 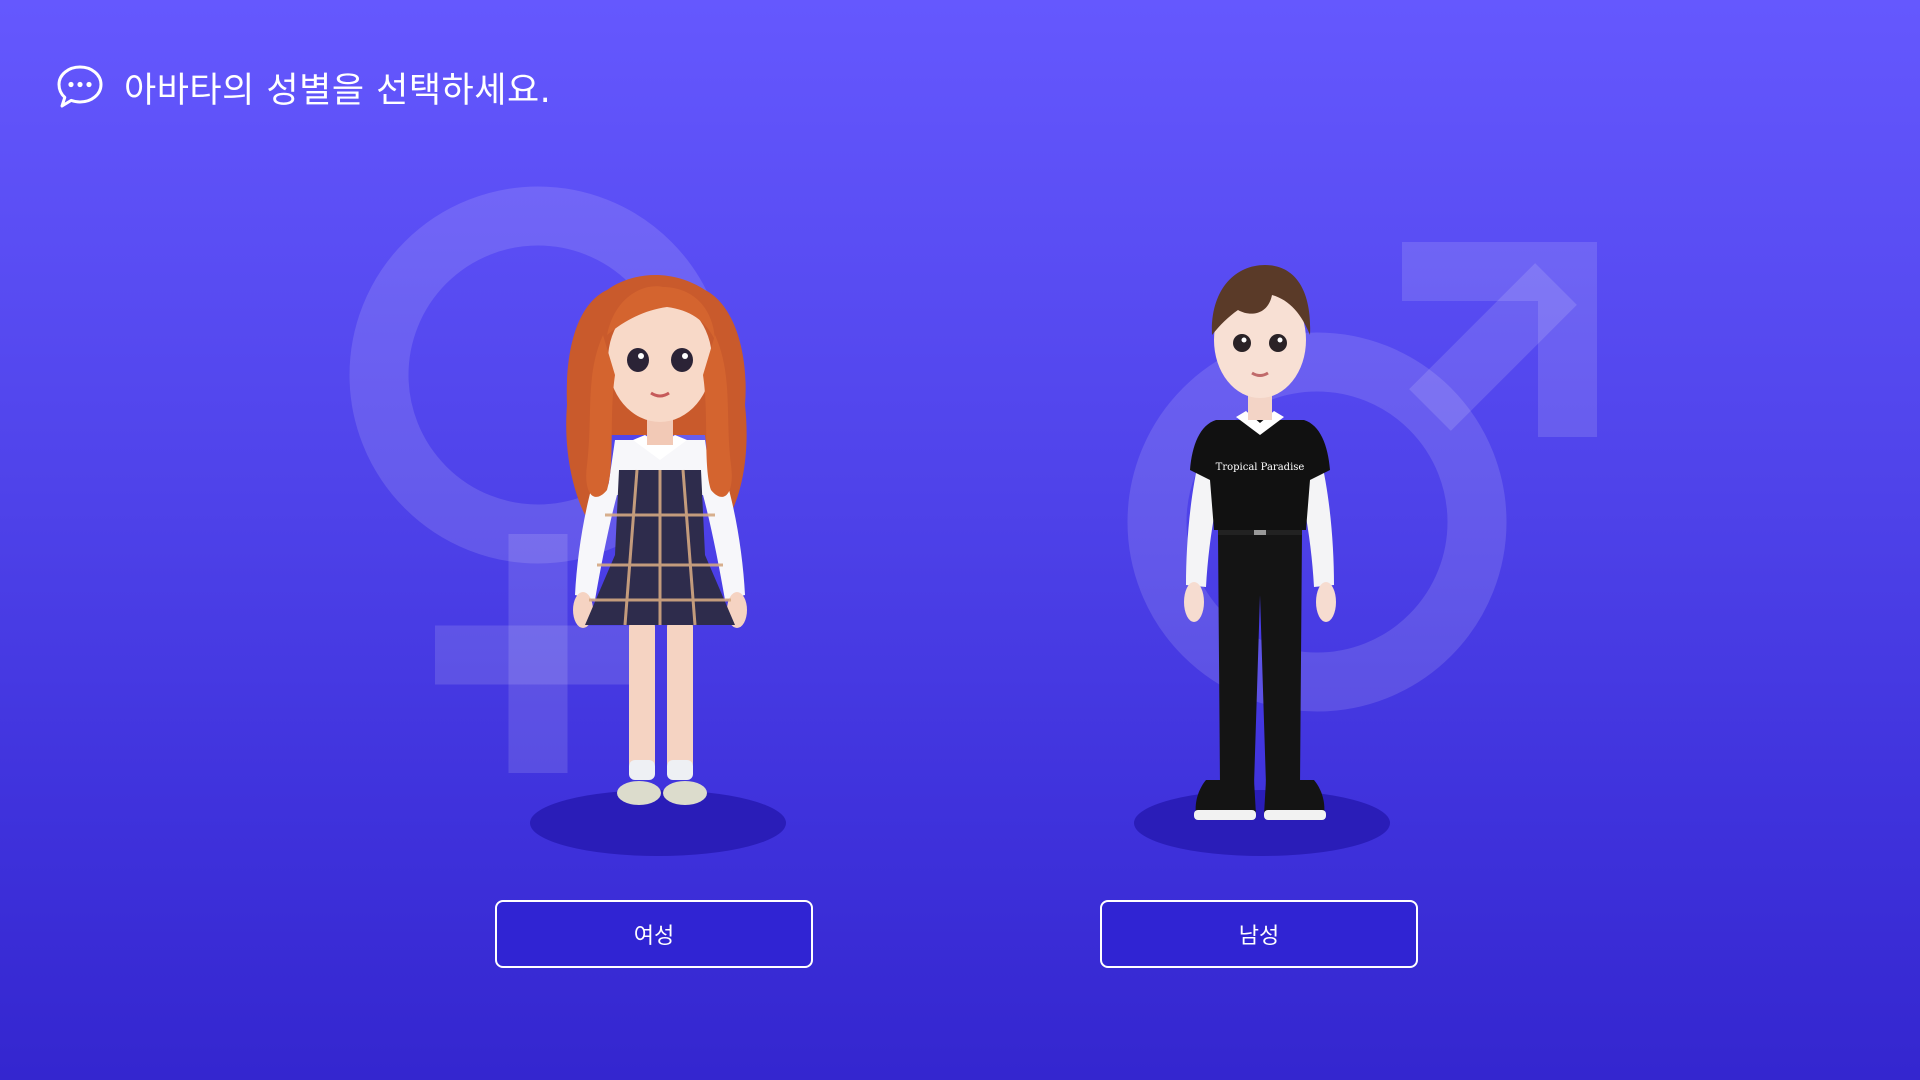 I want to click on page-title: 아바타의 성별을 선택하세요., so click(x=338, y=90).